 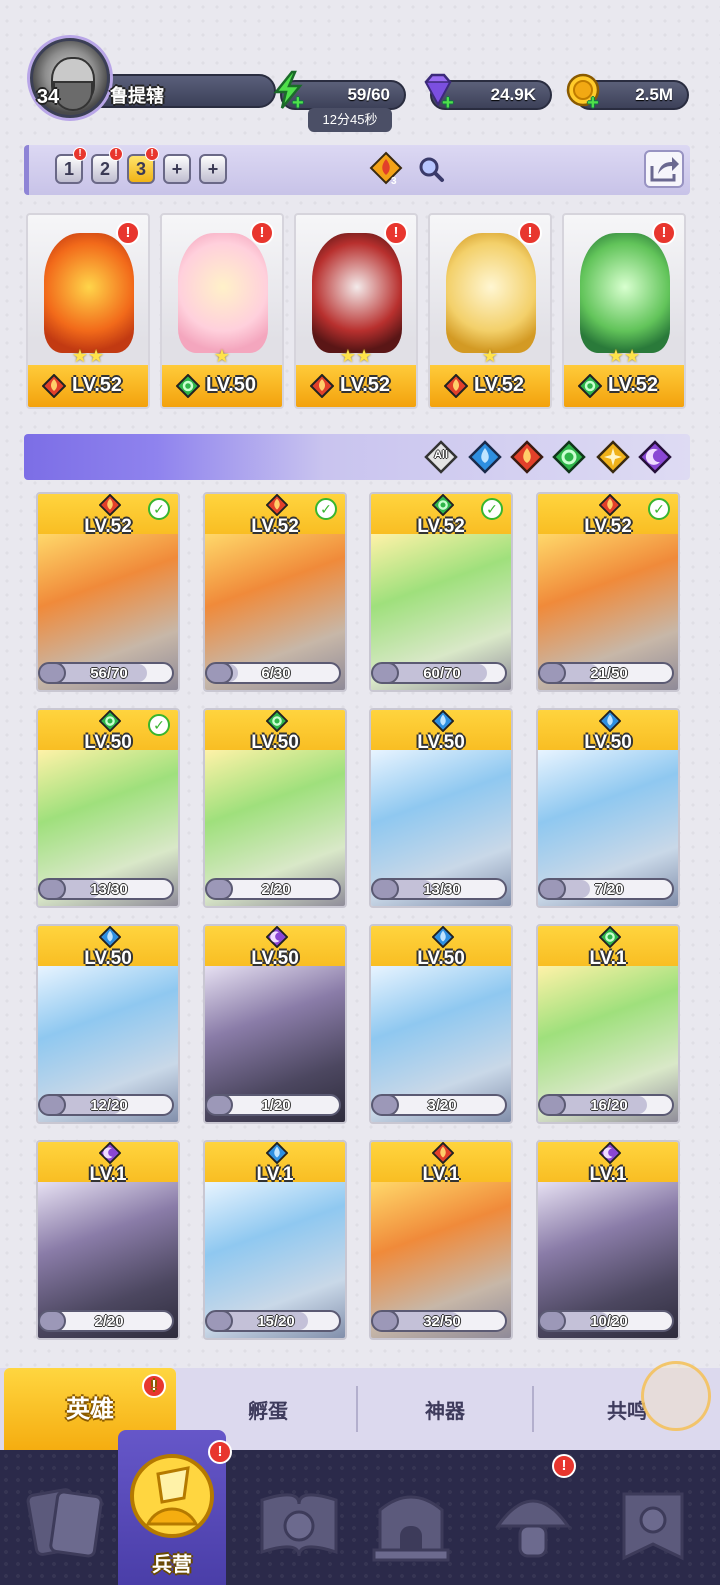 I want to click on gold-plus-icon: +, so click(x=593, y=103).